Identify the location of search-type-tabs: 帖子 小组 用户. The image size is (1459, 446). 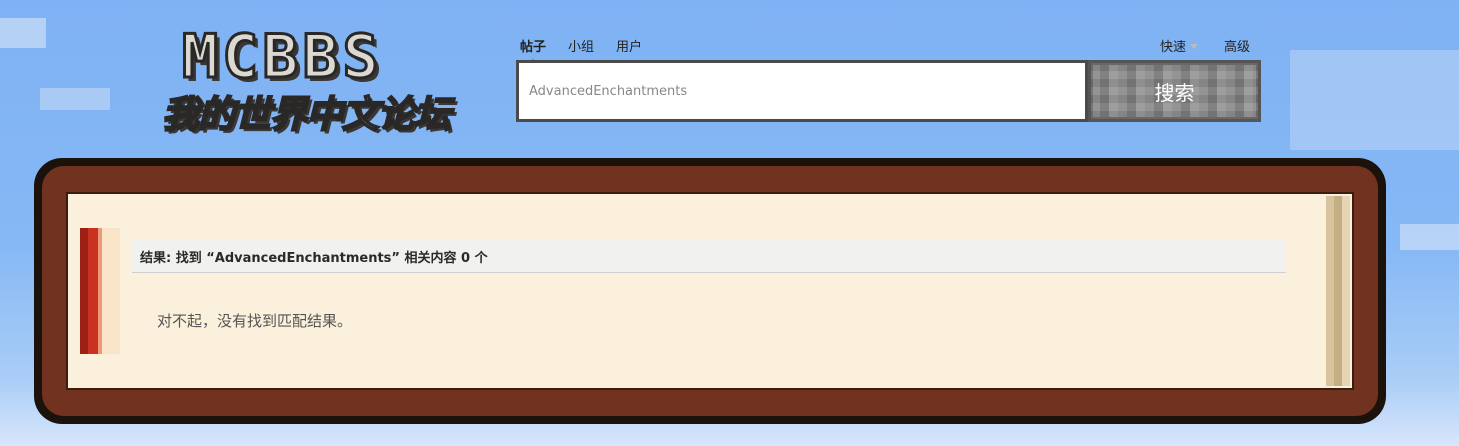
(581, 50).